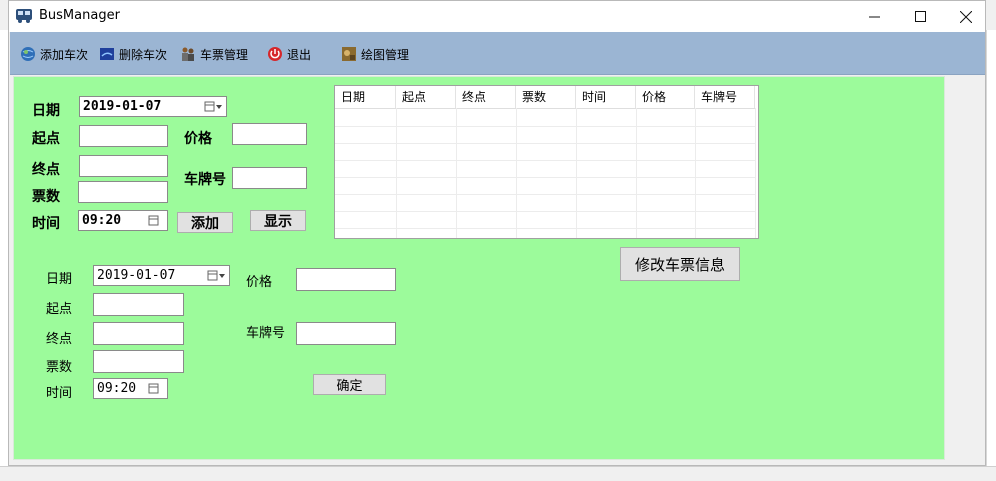 This screenshot has width=996, height=481. Describe the element at coordinates (102, 220) in the screenshot. I see `add-time-value: 09:20` at that location.